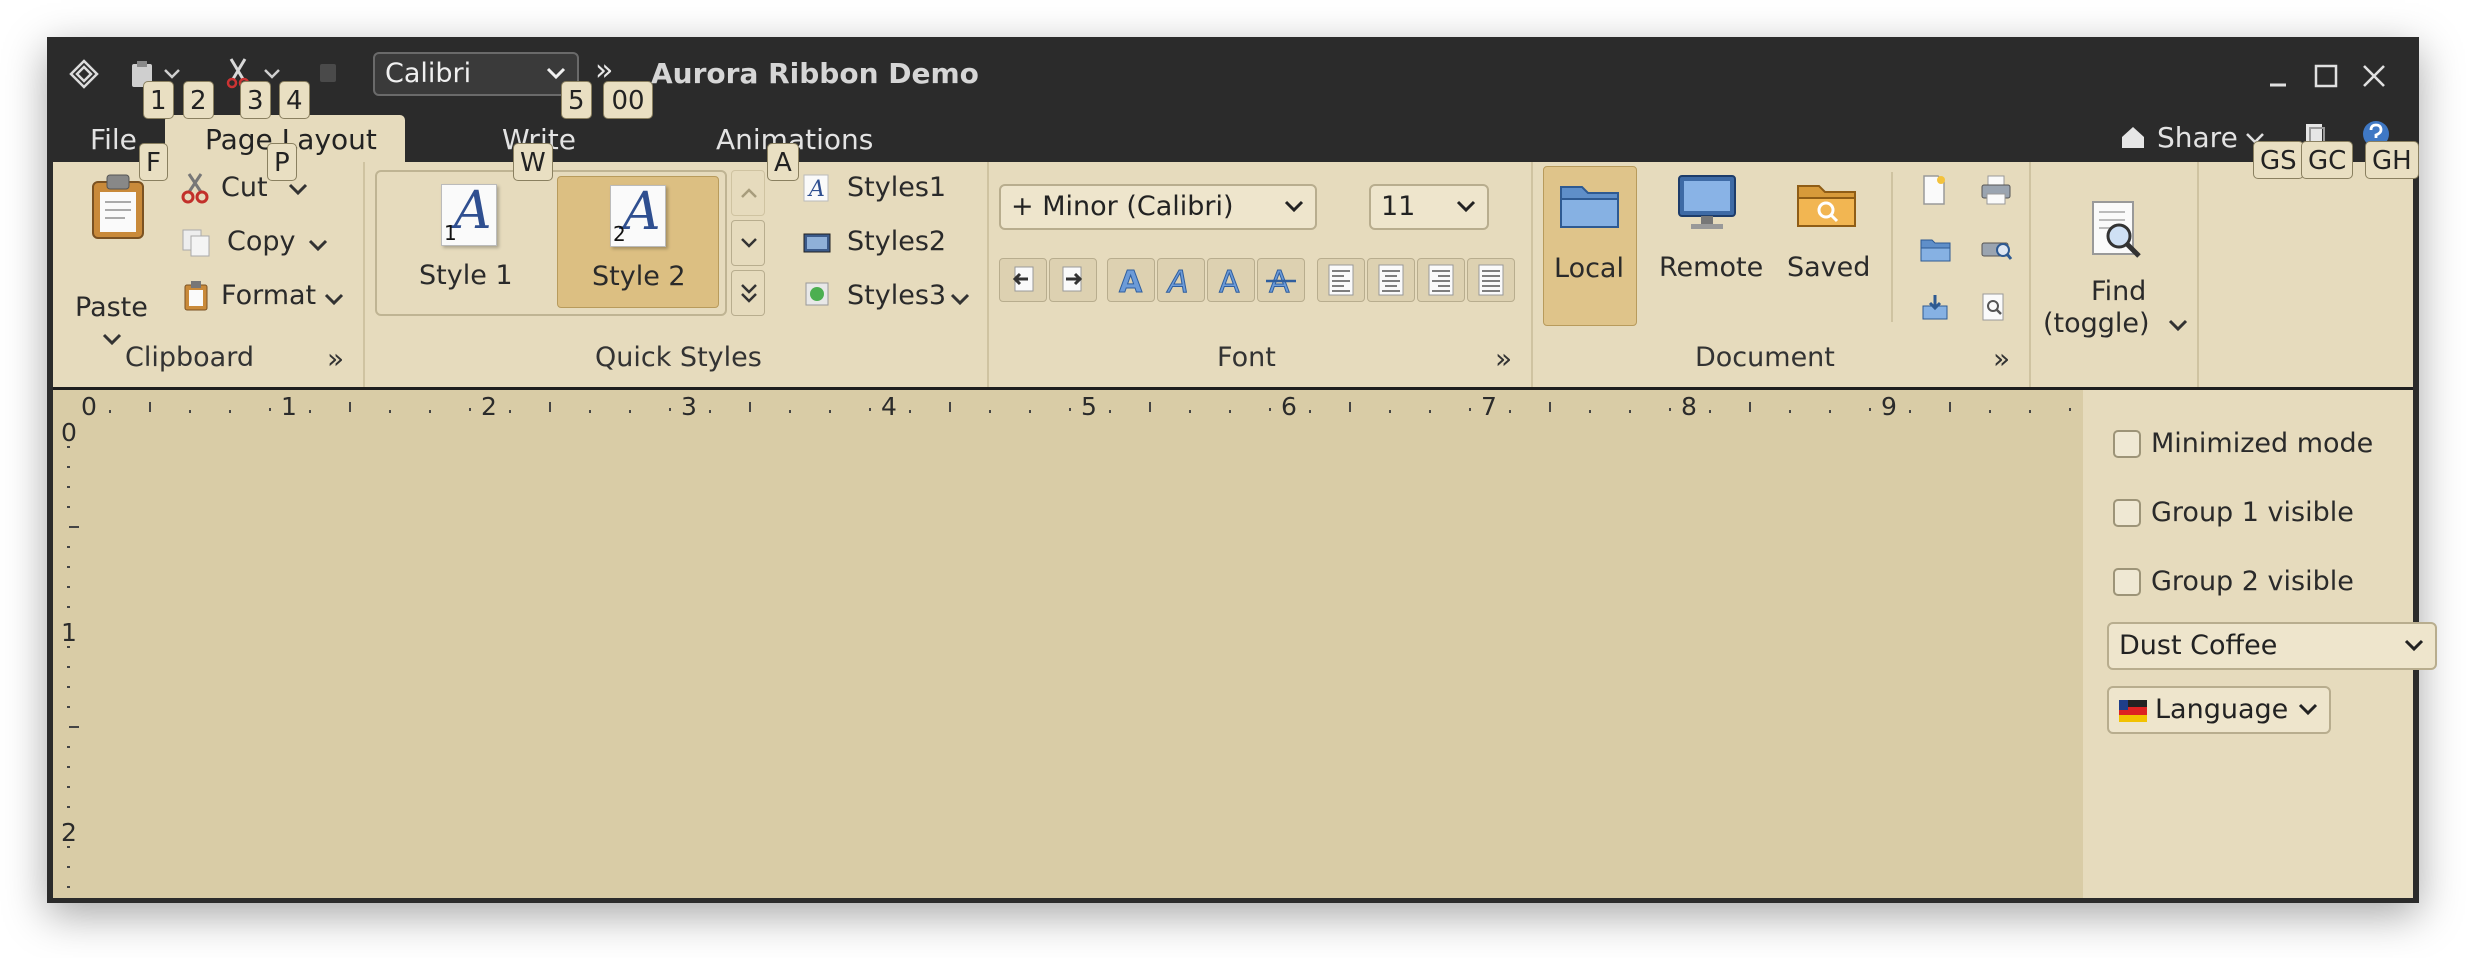 Image resolution: width=2466 pixels, height=958 pixels. What do you see at coordinates (689, 406) in the screenshot?
I see `ruler-number: 3` at bounding box center [689, 406].